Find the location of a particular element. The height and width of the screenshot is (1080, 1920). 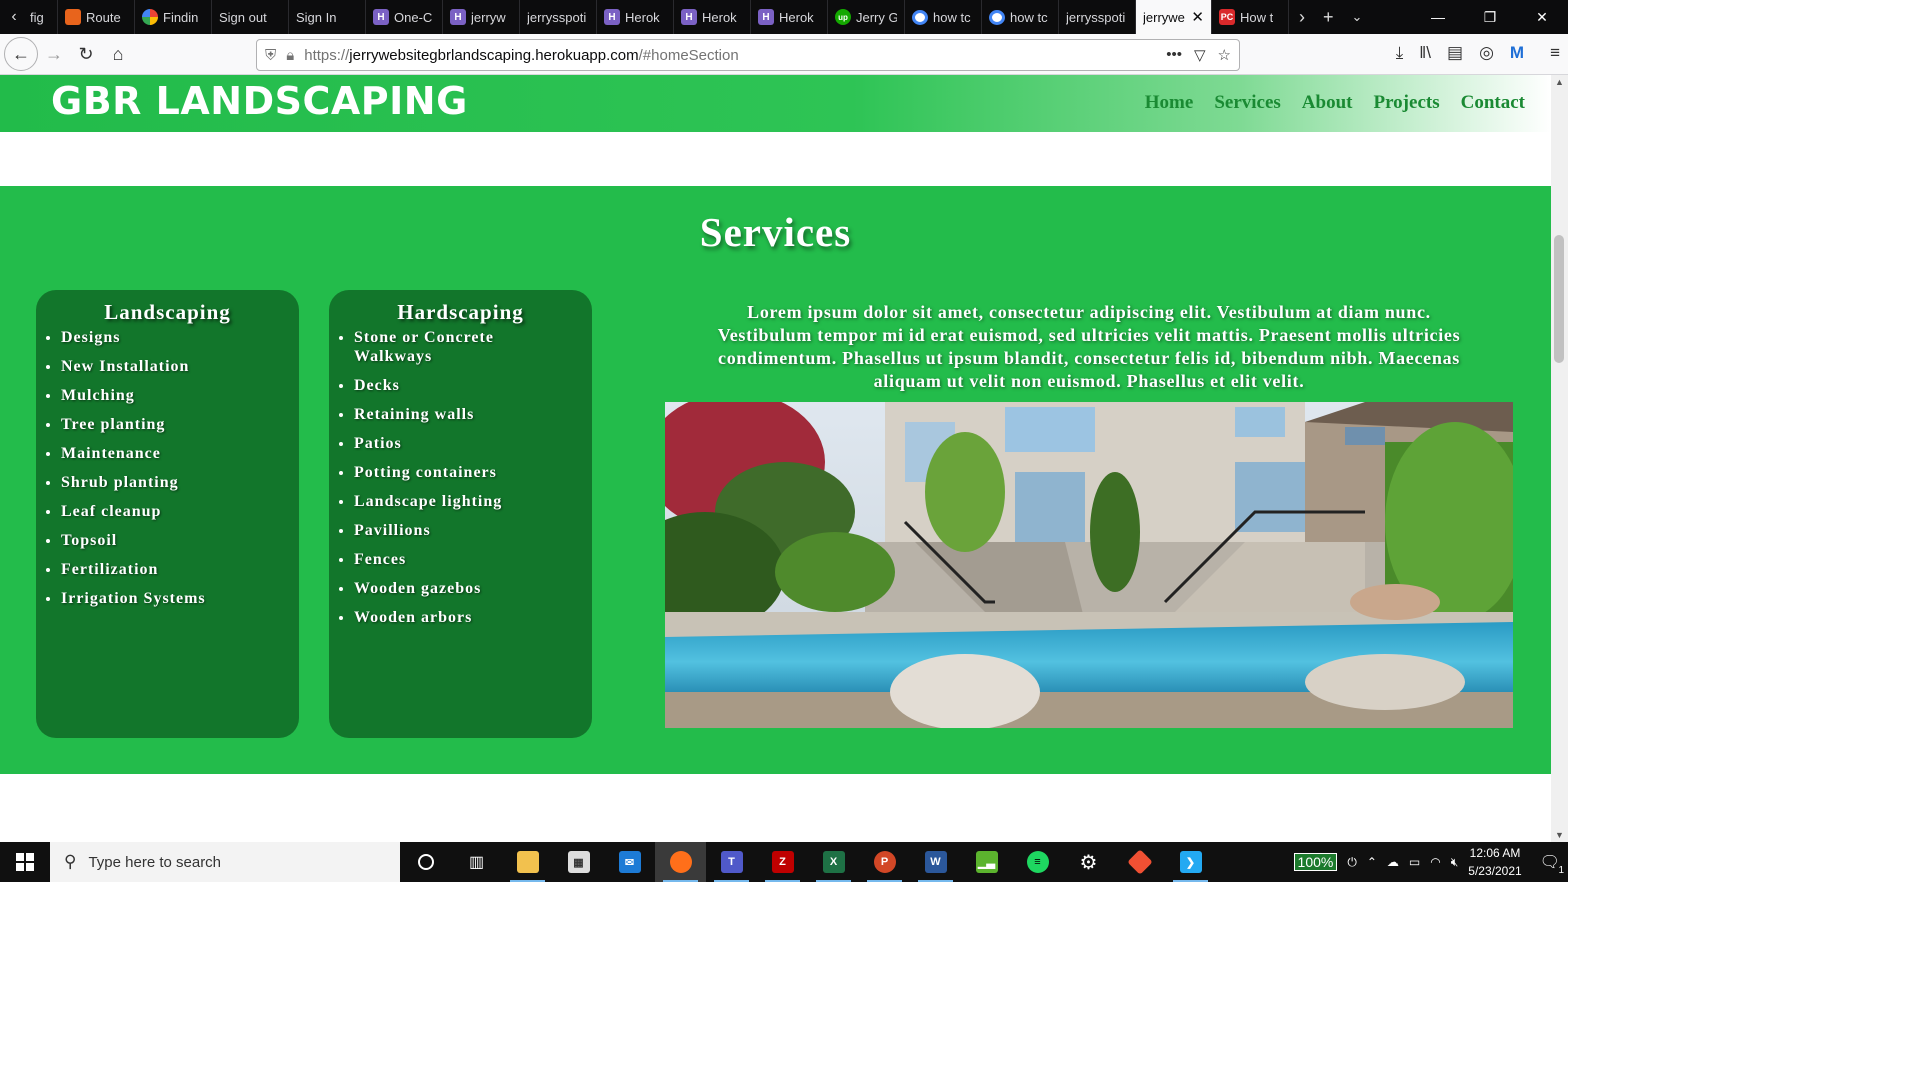

vscode-icon: ❯ is located at coordinates (1190, 862).